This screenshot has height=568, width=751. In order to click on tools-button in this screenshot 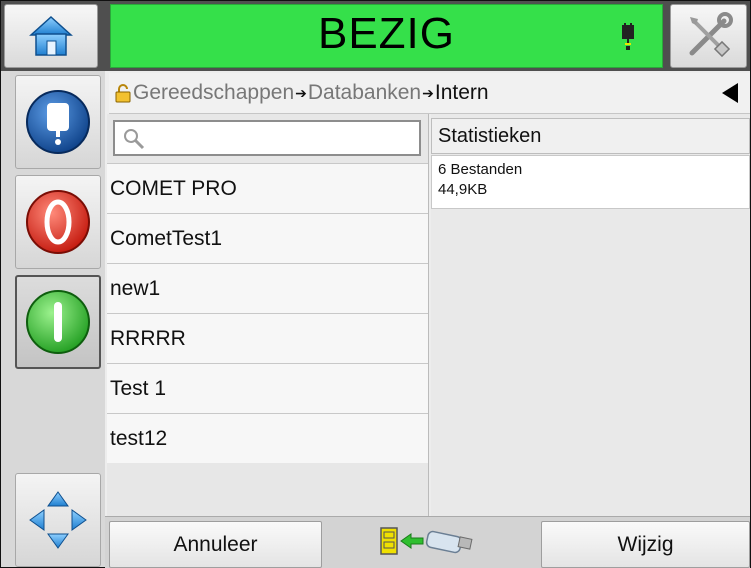, I will do `click(708, 36)`.